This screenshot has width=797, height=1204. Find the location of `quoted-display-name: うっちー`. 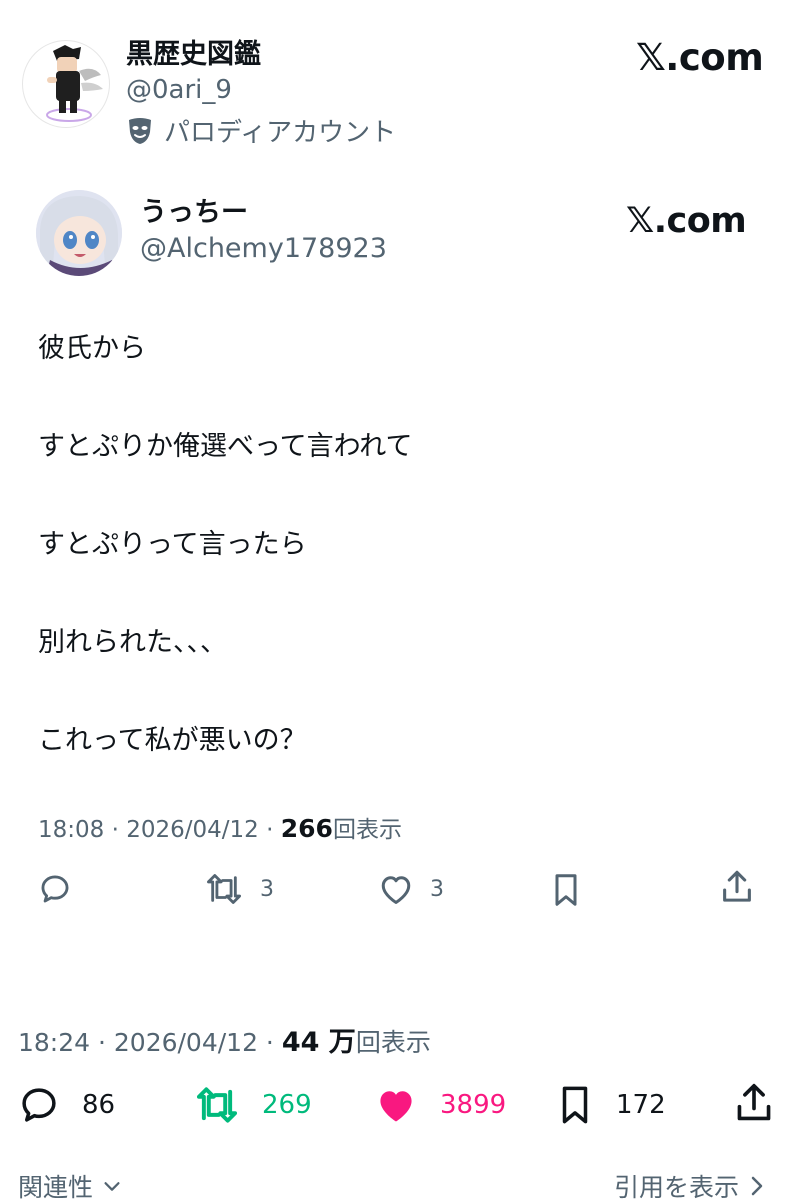

quoted-display-name: うっちー is located at coordinates (194, 213).